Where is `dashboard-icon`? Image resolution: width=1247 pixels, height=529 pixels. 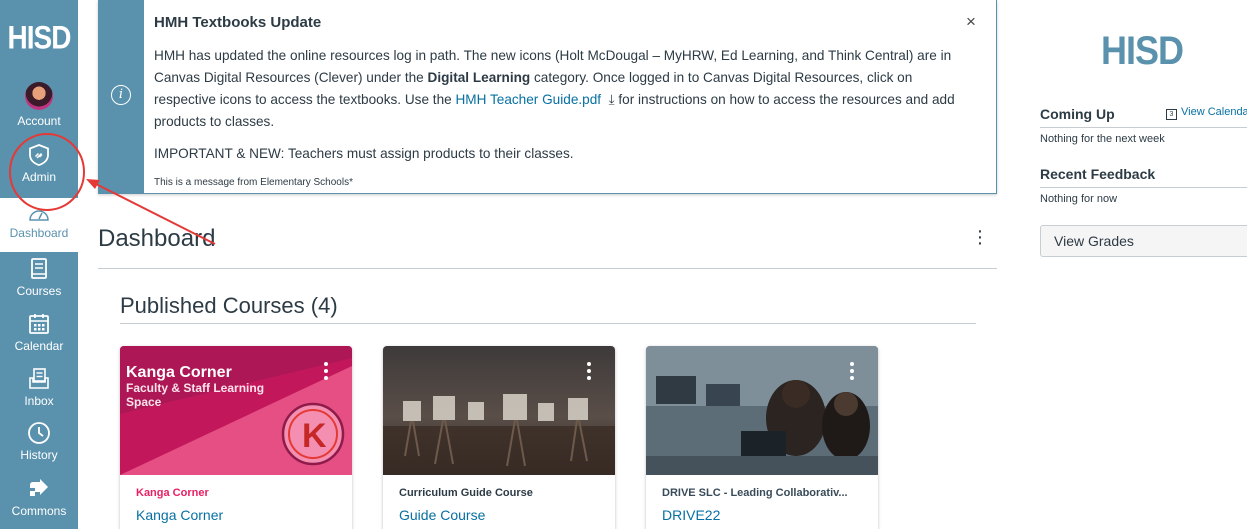 dashboard-icon is located at coordinates (39, 215).